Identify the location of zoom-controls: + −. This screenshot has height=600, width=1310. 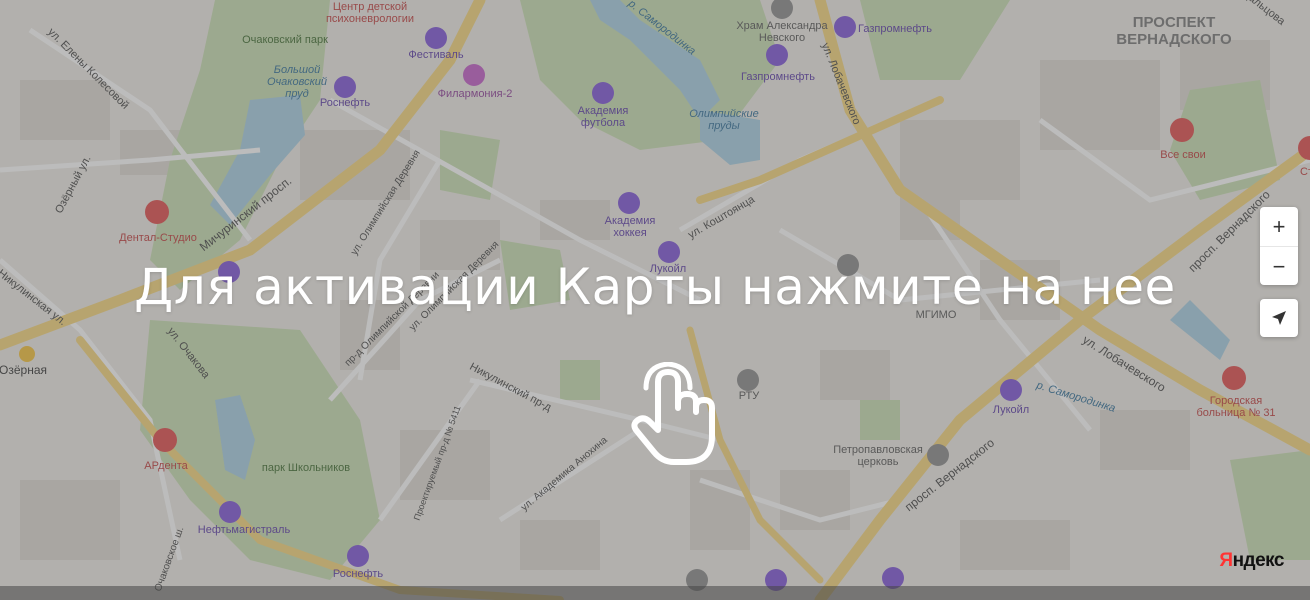
(1279, 246).